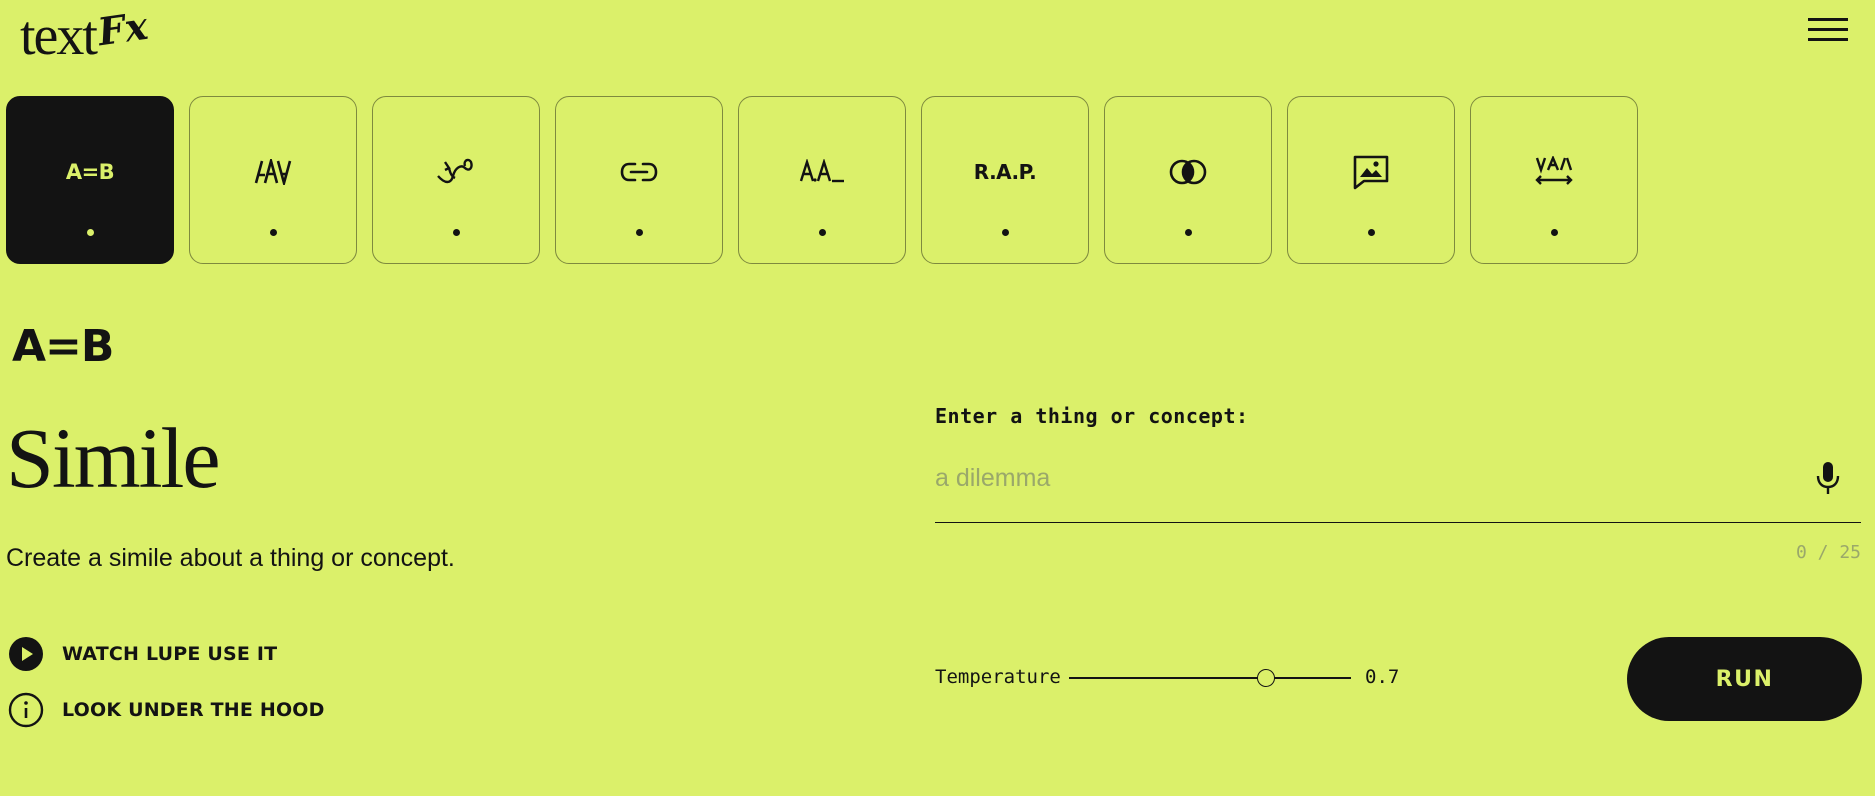  What do you see at coordinates (1371, 172) in the screenshot?
I see `scene-icon` at bounding box center [1371, 172].